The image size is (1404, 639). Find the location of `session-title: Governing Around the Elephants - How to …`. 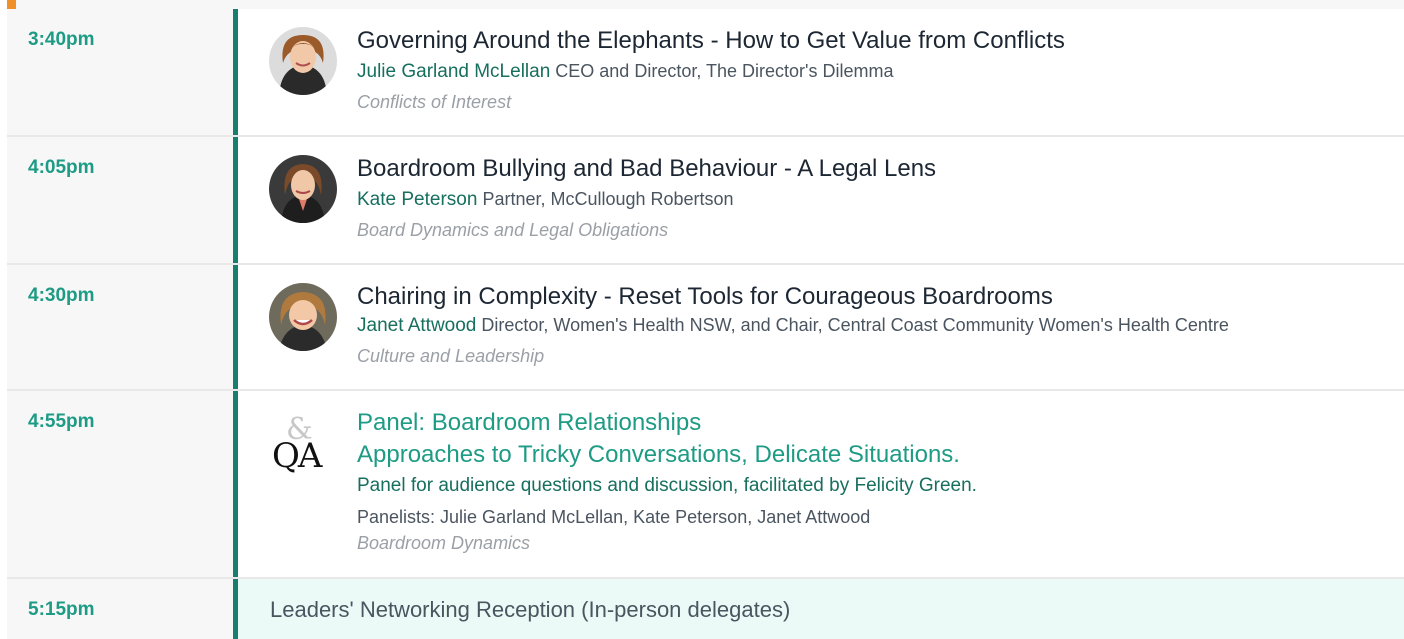

session-title: Governing Around the Elephants - How to … is located at coordinates (880, 32).